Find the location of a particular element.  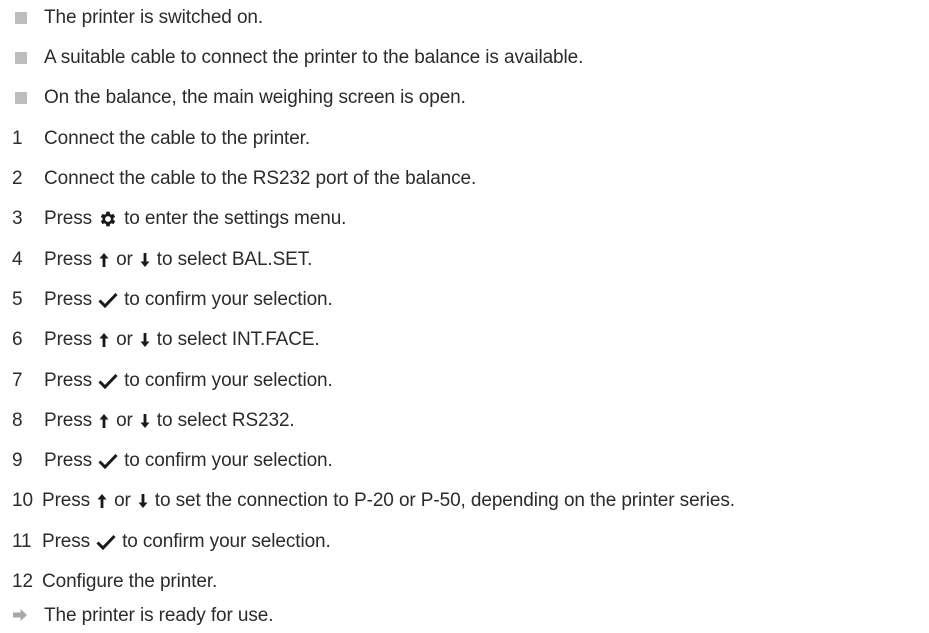

step-number: 11 is located at coordinates (22, 541).